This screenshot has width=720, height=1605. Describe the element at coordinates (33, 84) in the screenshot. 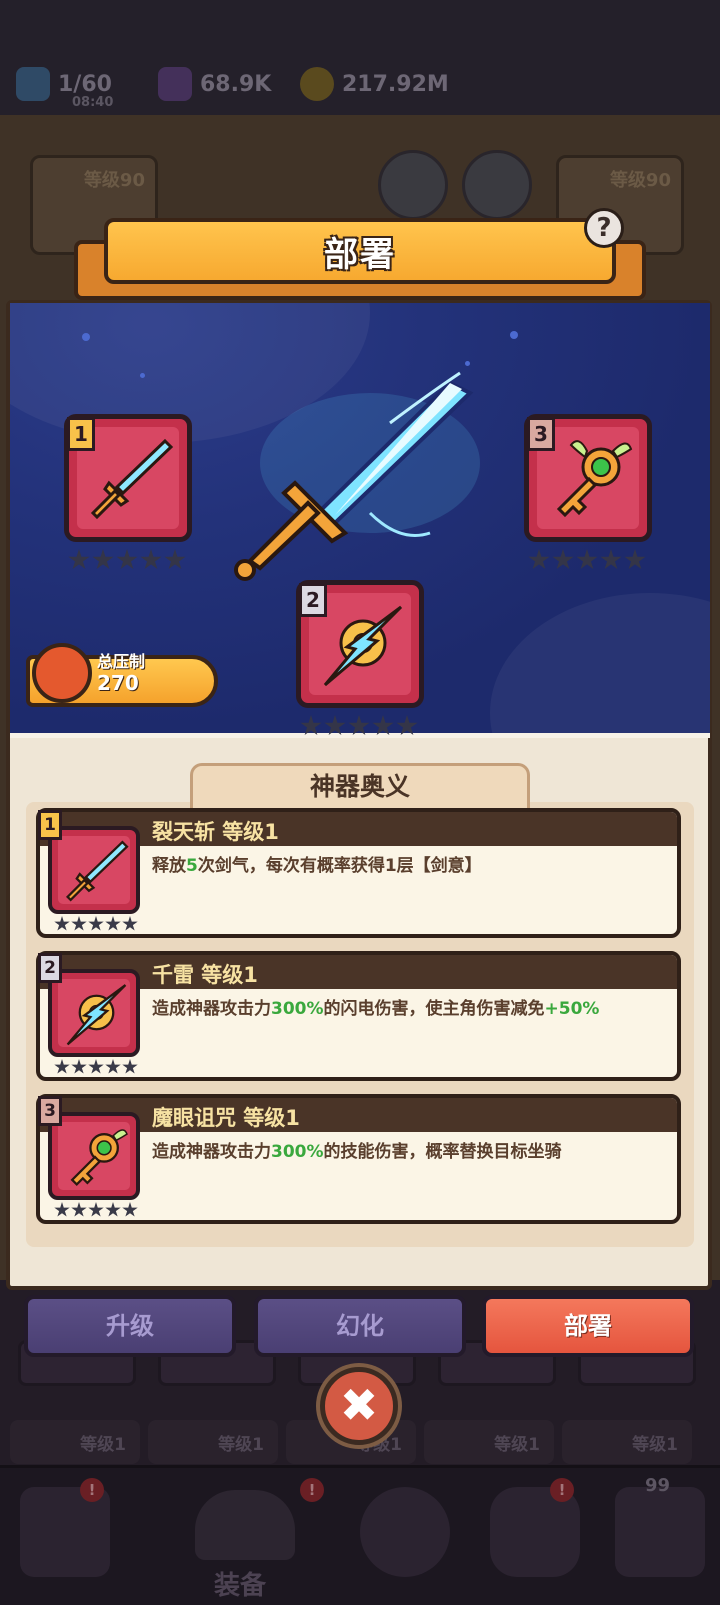

I see `lightning-energy-icon` at that location.